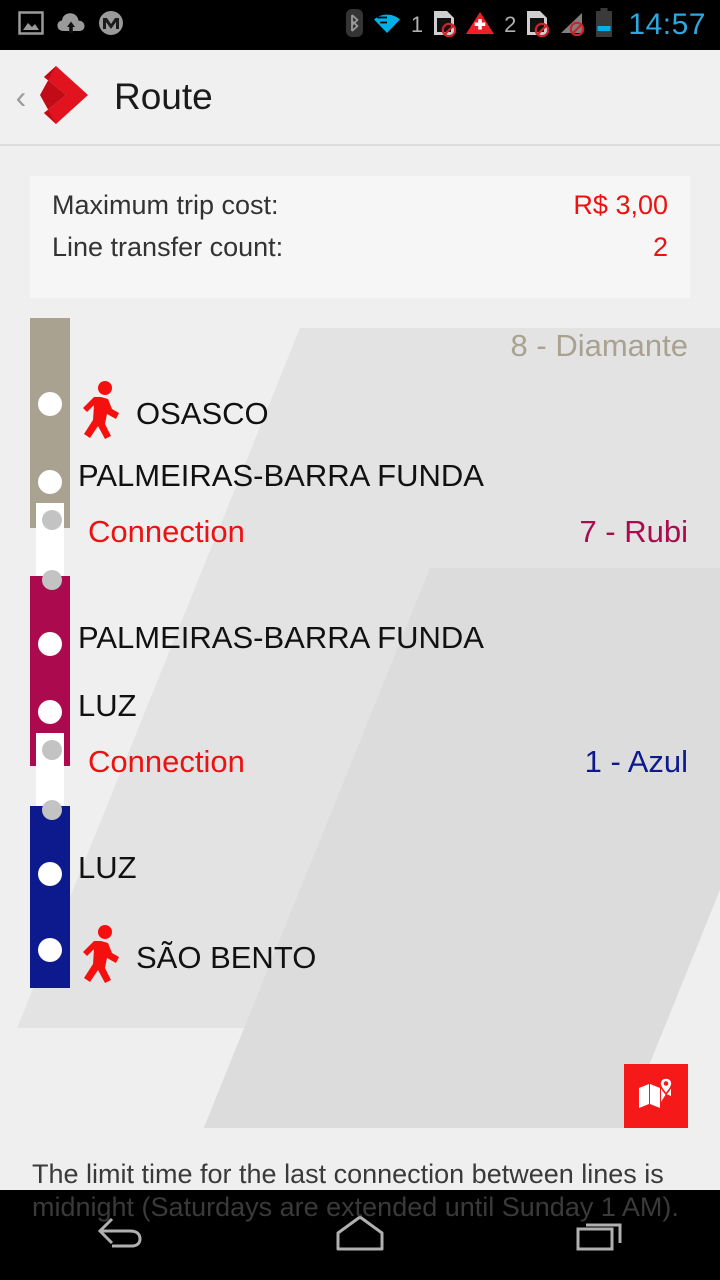 This screenshot has height=1280, width=720. Describe the element at coordinates (360, 868) in the screenshot. I see `station-row-luz-2: LUZ` at that location.